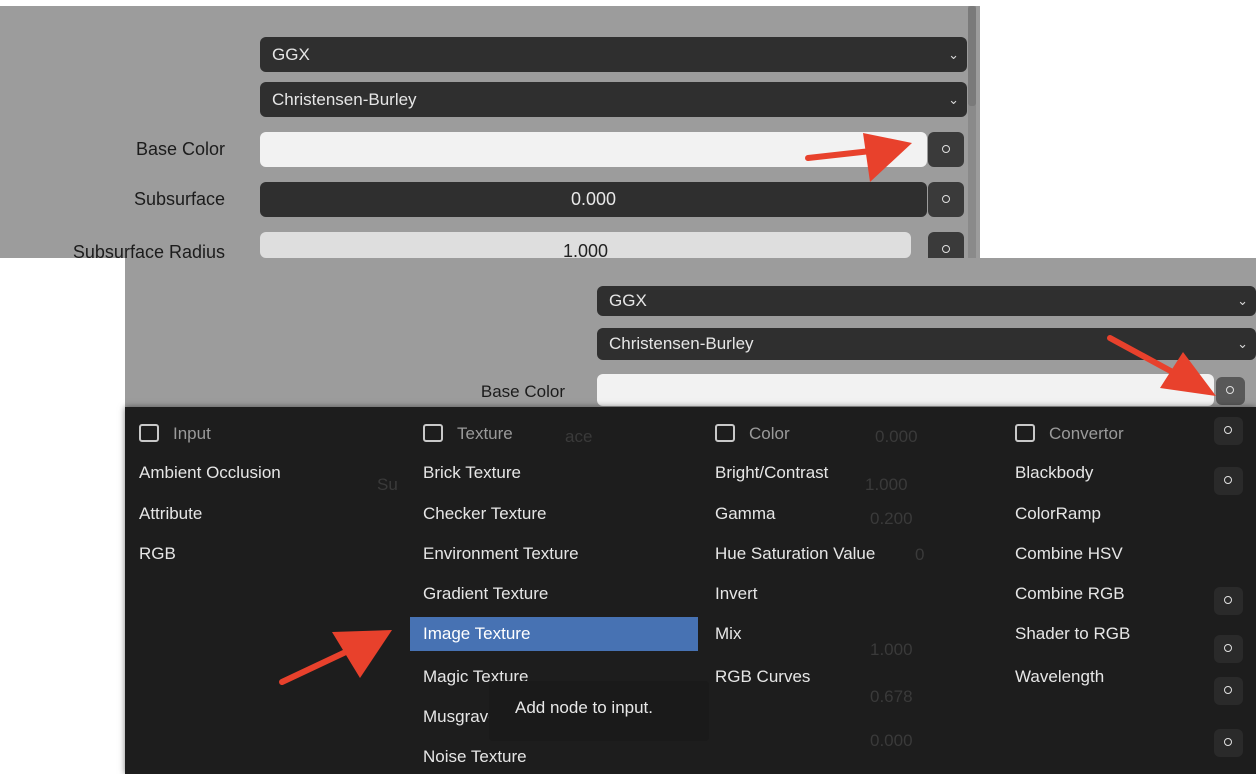  I want to click on subsurface-label: Subsurface, so click(179, 199).